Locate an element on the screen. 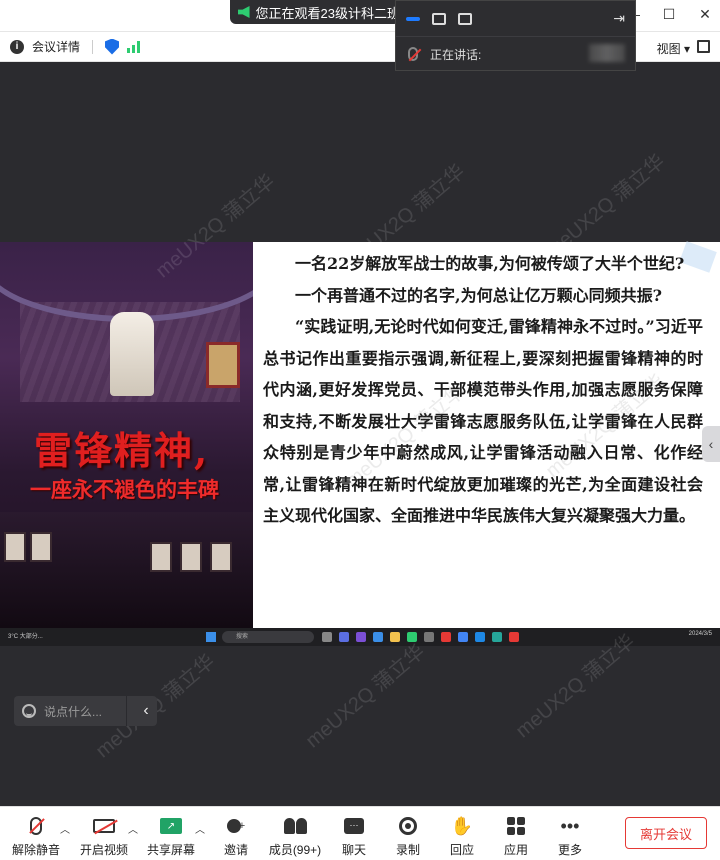 The height and width of the screenshot is (860, 720). chat-label: 聊天 is located at coordinates (353, 850).